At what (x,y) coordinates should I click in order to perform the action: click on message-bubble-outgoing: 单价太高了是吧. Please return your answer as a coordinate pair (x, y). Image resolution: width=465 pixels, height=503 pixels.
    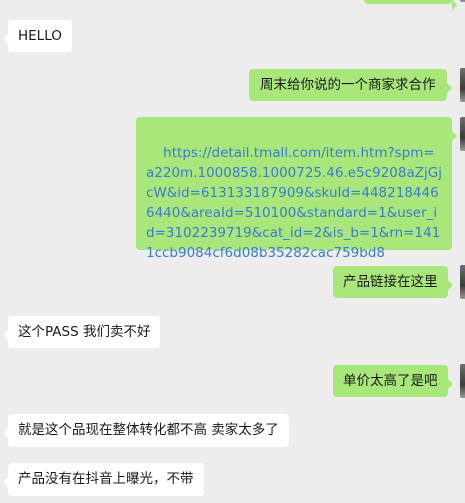
    Looking at the image, I should click on (392, 381).